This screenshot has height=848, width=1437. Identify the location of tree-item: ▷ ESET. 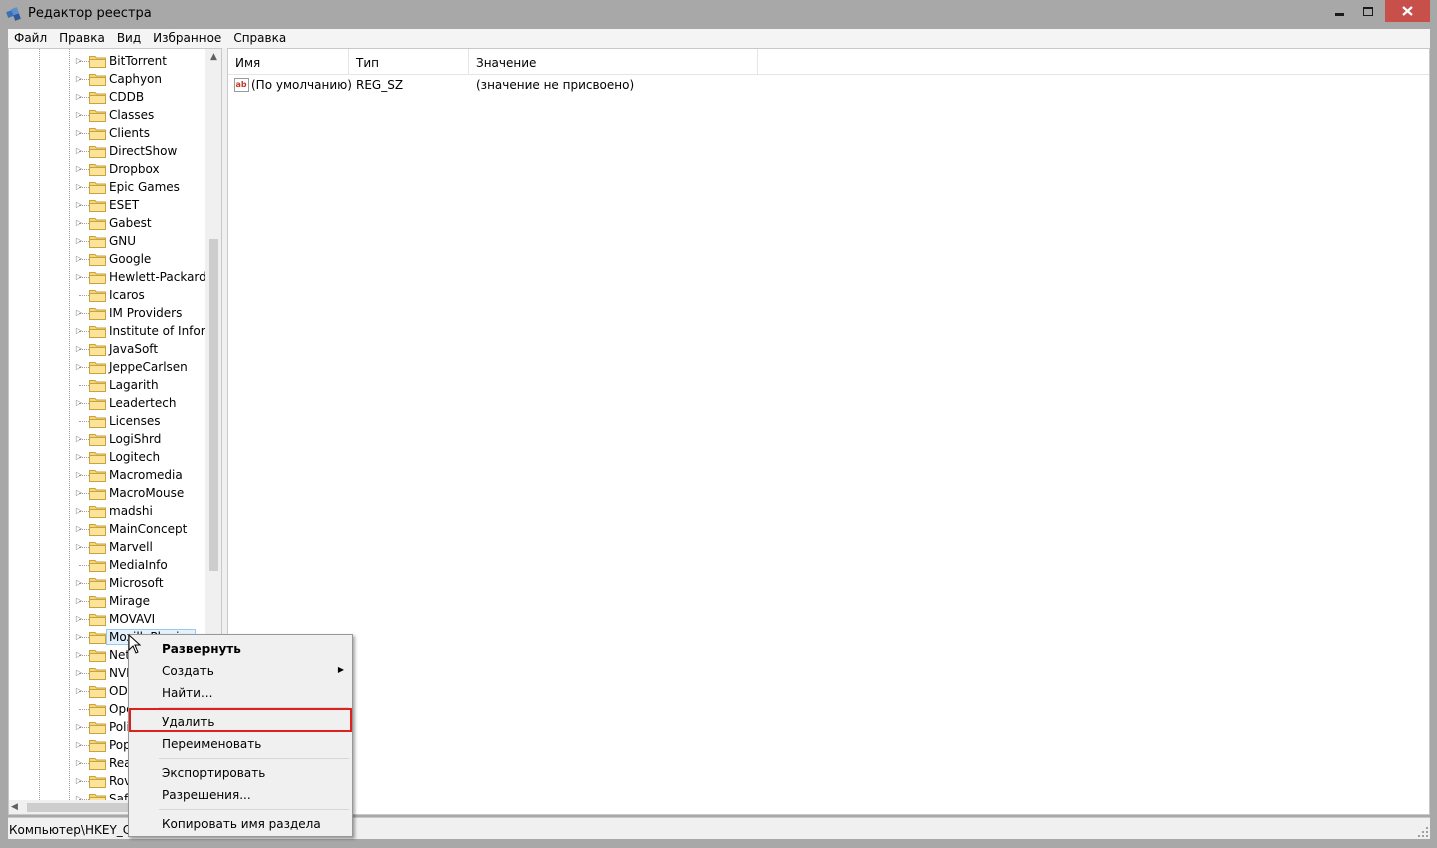
(107, 205).